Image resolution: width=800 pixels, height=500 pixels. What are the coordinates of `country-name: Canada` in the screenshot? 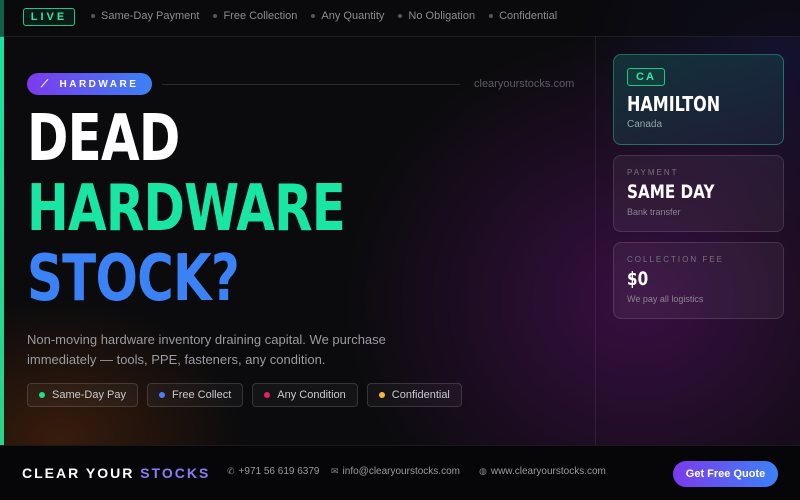 It's located at (645, 124).